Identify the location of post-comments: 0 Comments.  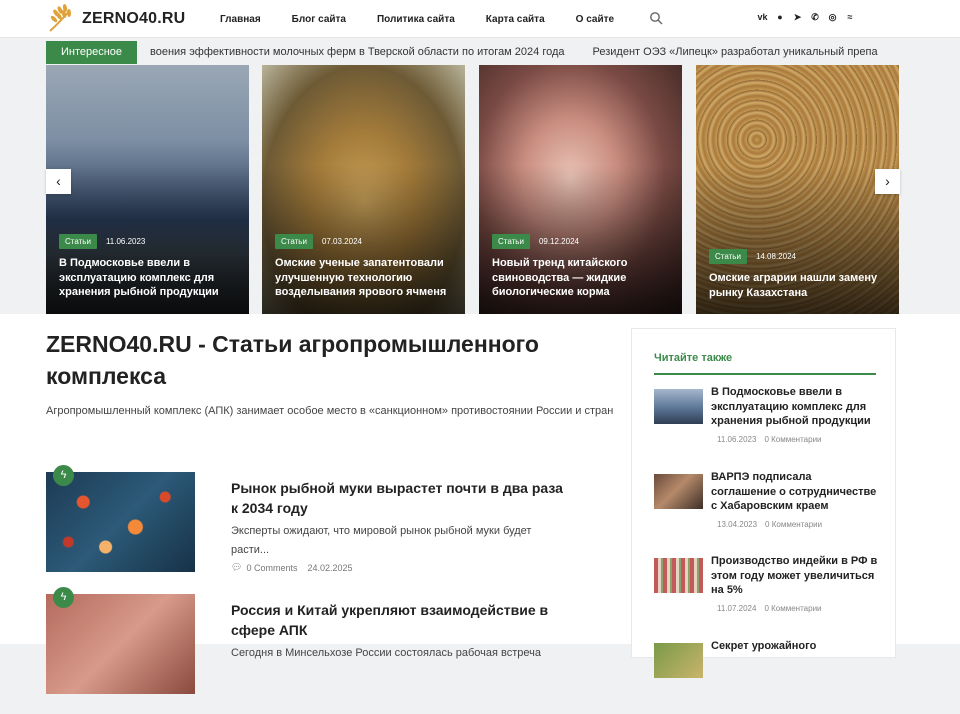
(271, 568).